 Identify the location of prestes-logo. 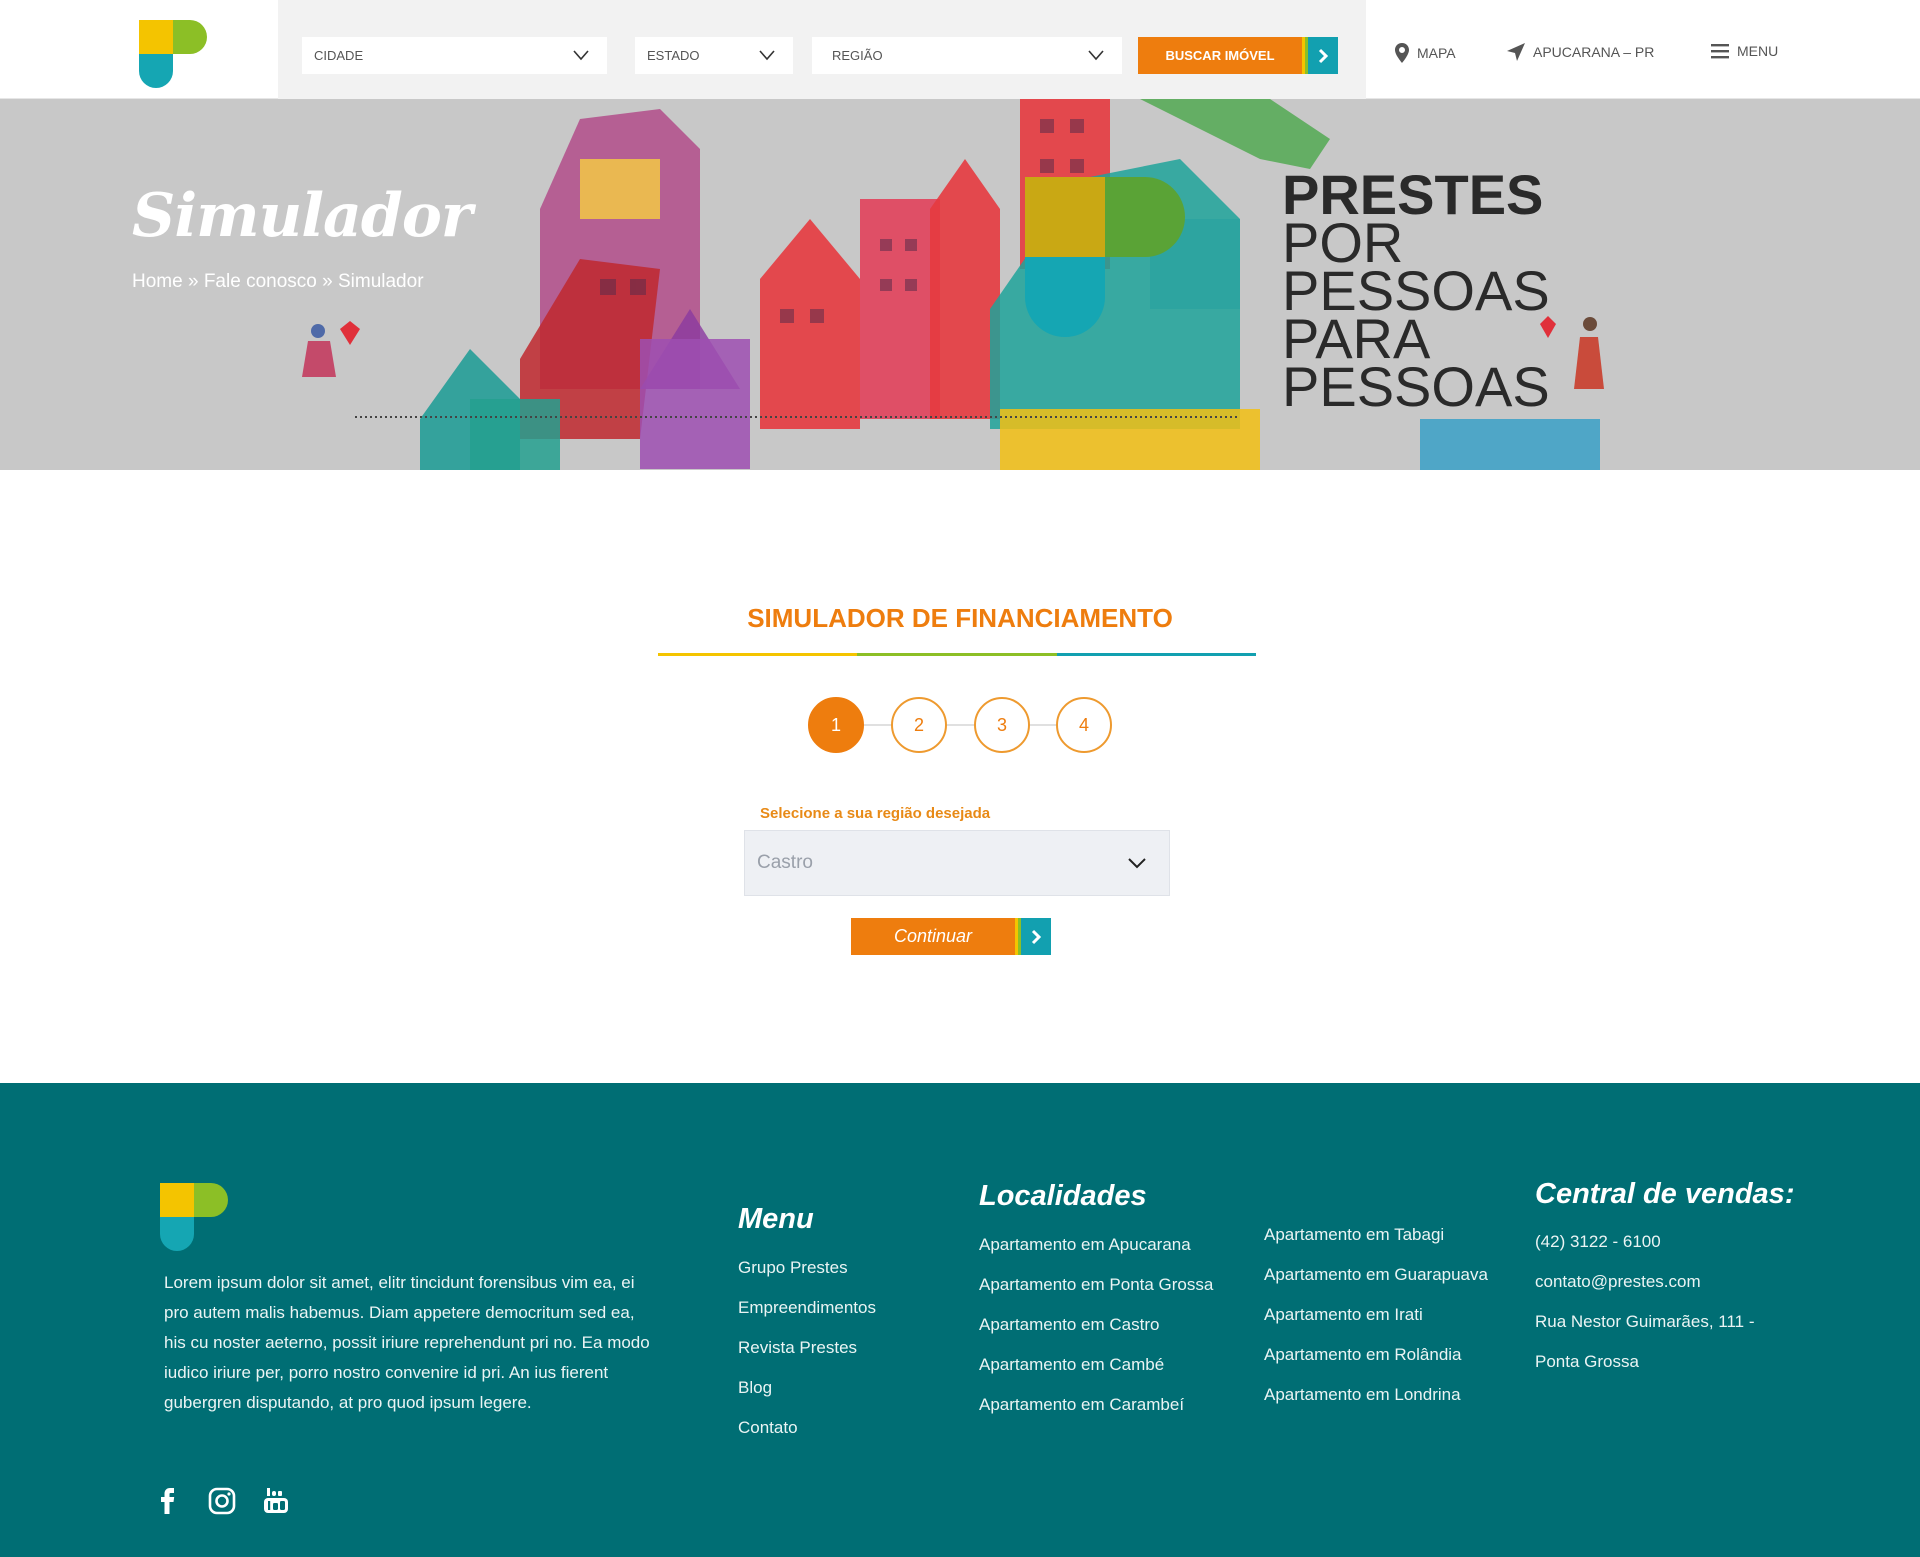
(173, 54).